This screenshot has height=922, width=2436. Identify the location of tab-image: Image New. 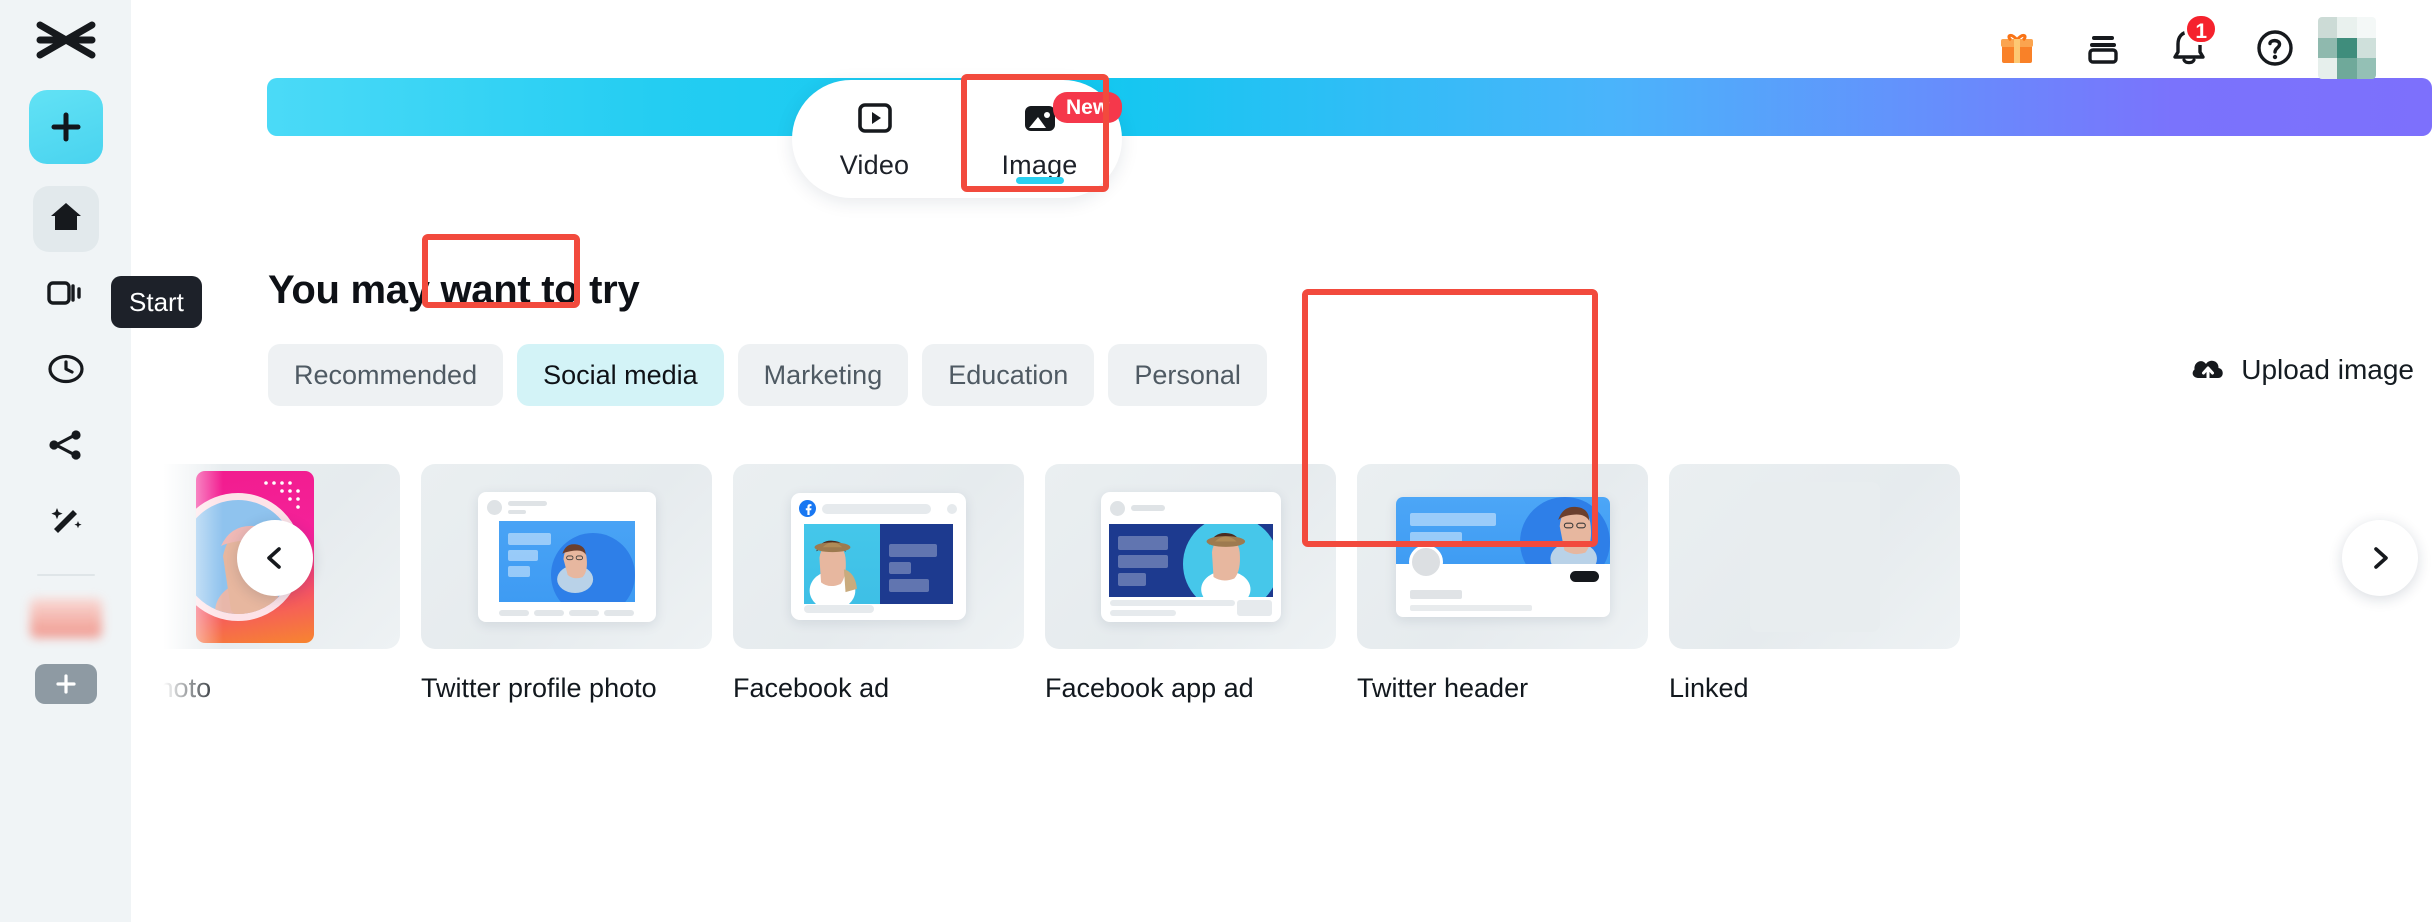
(1040, 139).